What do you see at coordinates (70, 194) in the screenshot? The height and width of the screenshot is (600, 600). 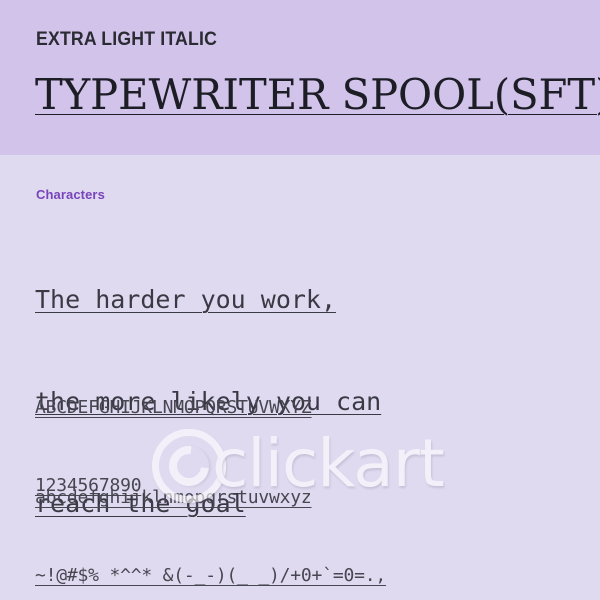 I see `characters-section-label: Characters` at bounding box center [70, 194].